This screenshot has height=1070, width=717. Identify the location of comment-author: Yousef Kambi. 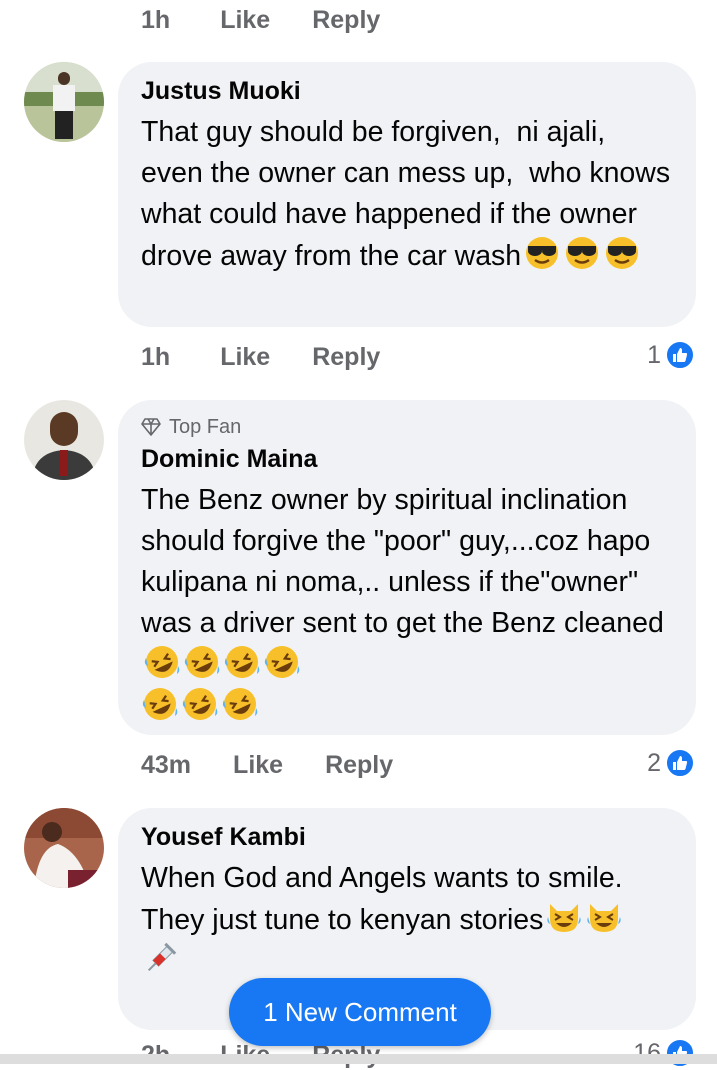
(407, 837).